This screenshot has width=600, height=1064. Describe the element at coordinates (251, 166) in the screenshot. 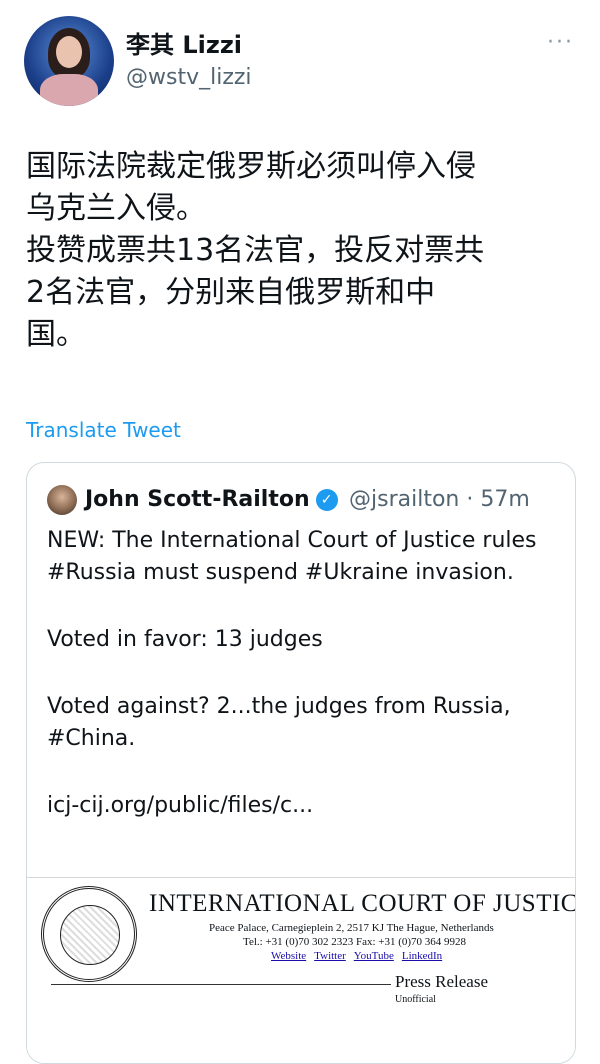

I see `tweet-line: 国际法院裁定俄罗斯必须叫停入侵` at that location.